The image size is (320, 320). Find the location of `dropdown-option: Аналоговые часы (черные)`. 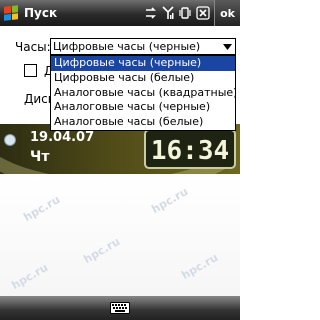

dropdown-option: Аналоговые часы (черные) is located at coordinates (143, 107).